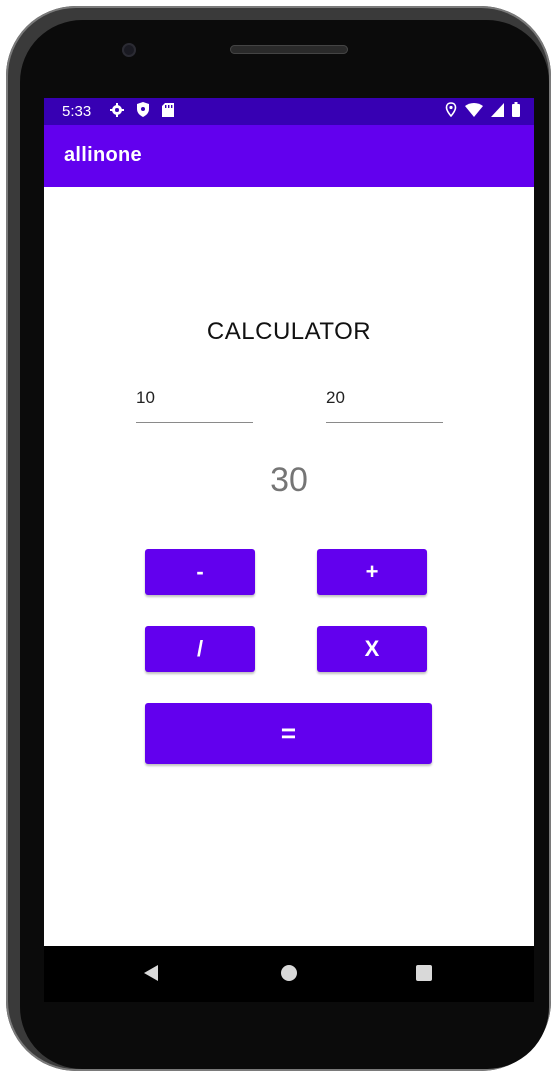 The width and height of the screenshot is (557, 1077). I want to click on status-time: 5:33, so click(77, 111).